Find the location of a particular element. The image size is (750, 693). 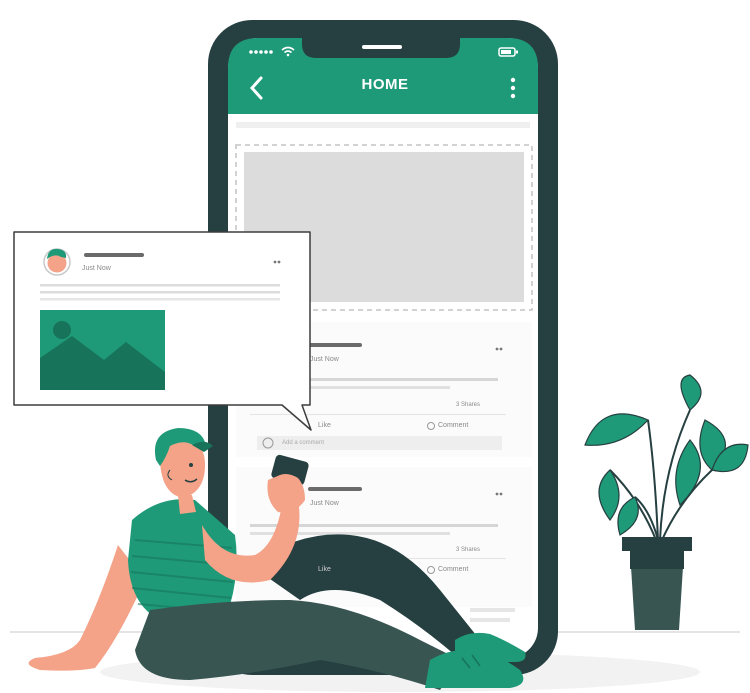

popup-post-card is located at coordinates (162, 331).